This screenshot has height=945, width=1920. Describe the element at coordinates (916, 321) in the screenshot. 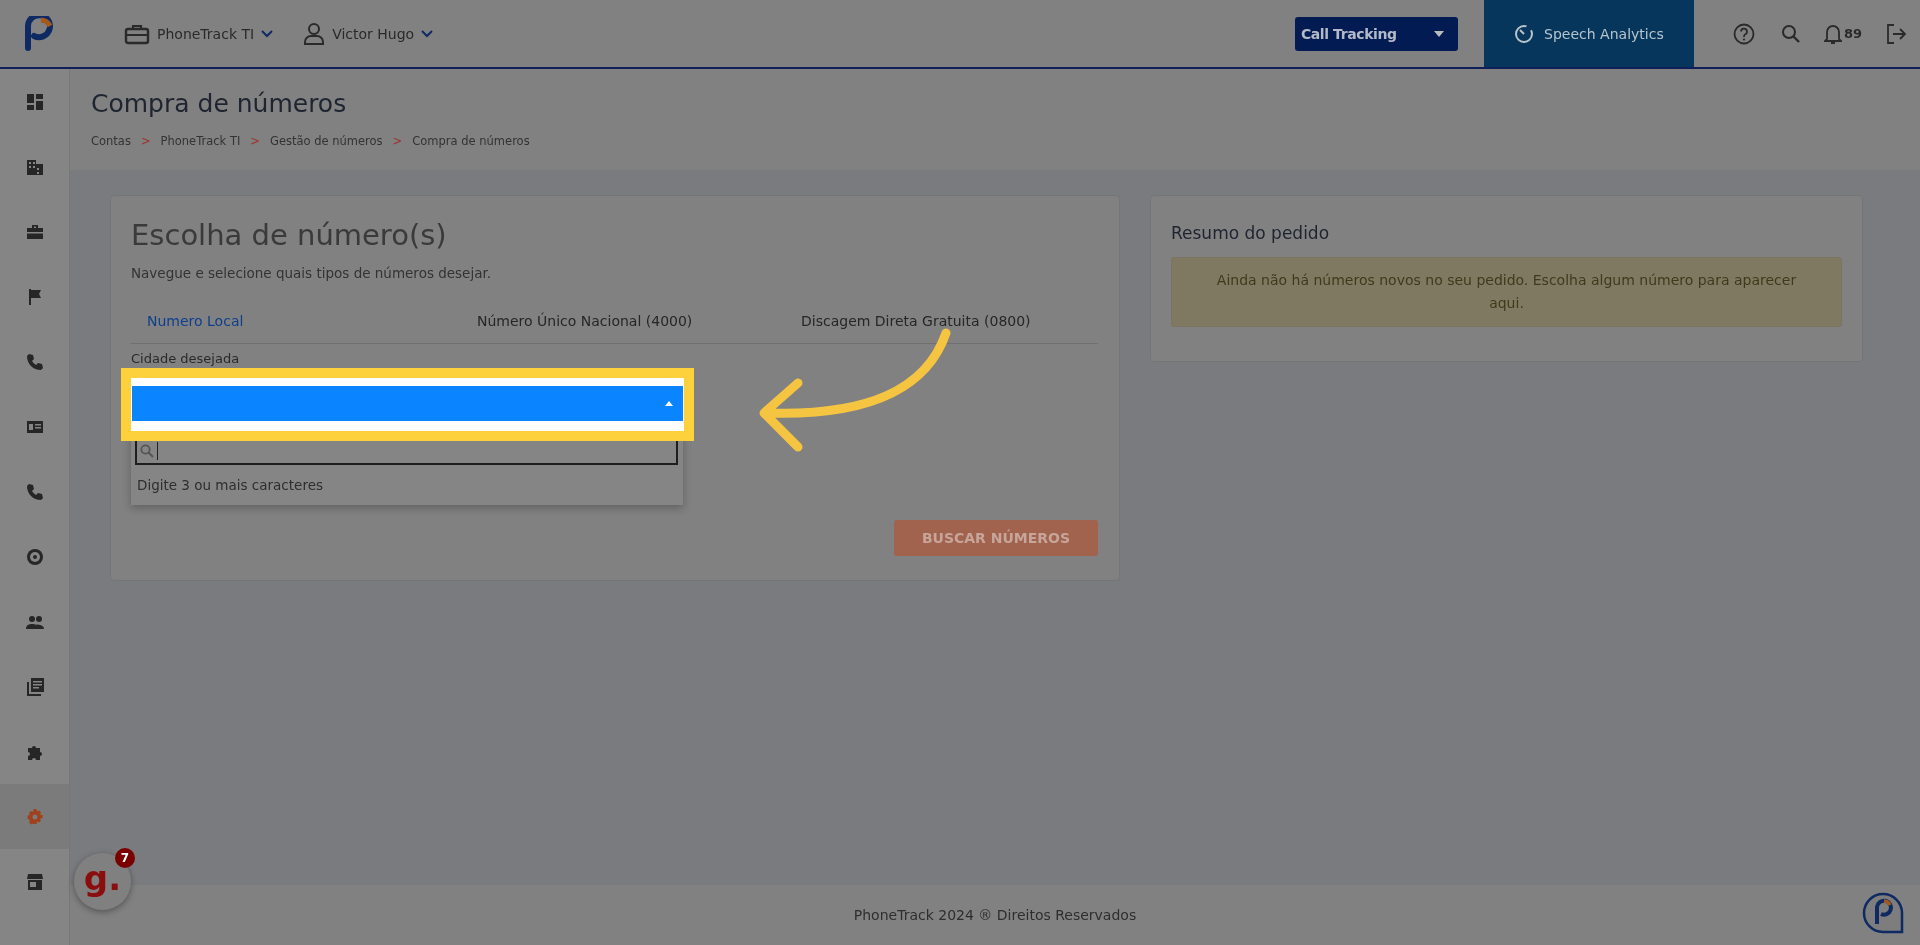

I see `number-type-tab: Discagem Direta Gratuita (0800)` at that location.